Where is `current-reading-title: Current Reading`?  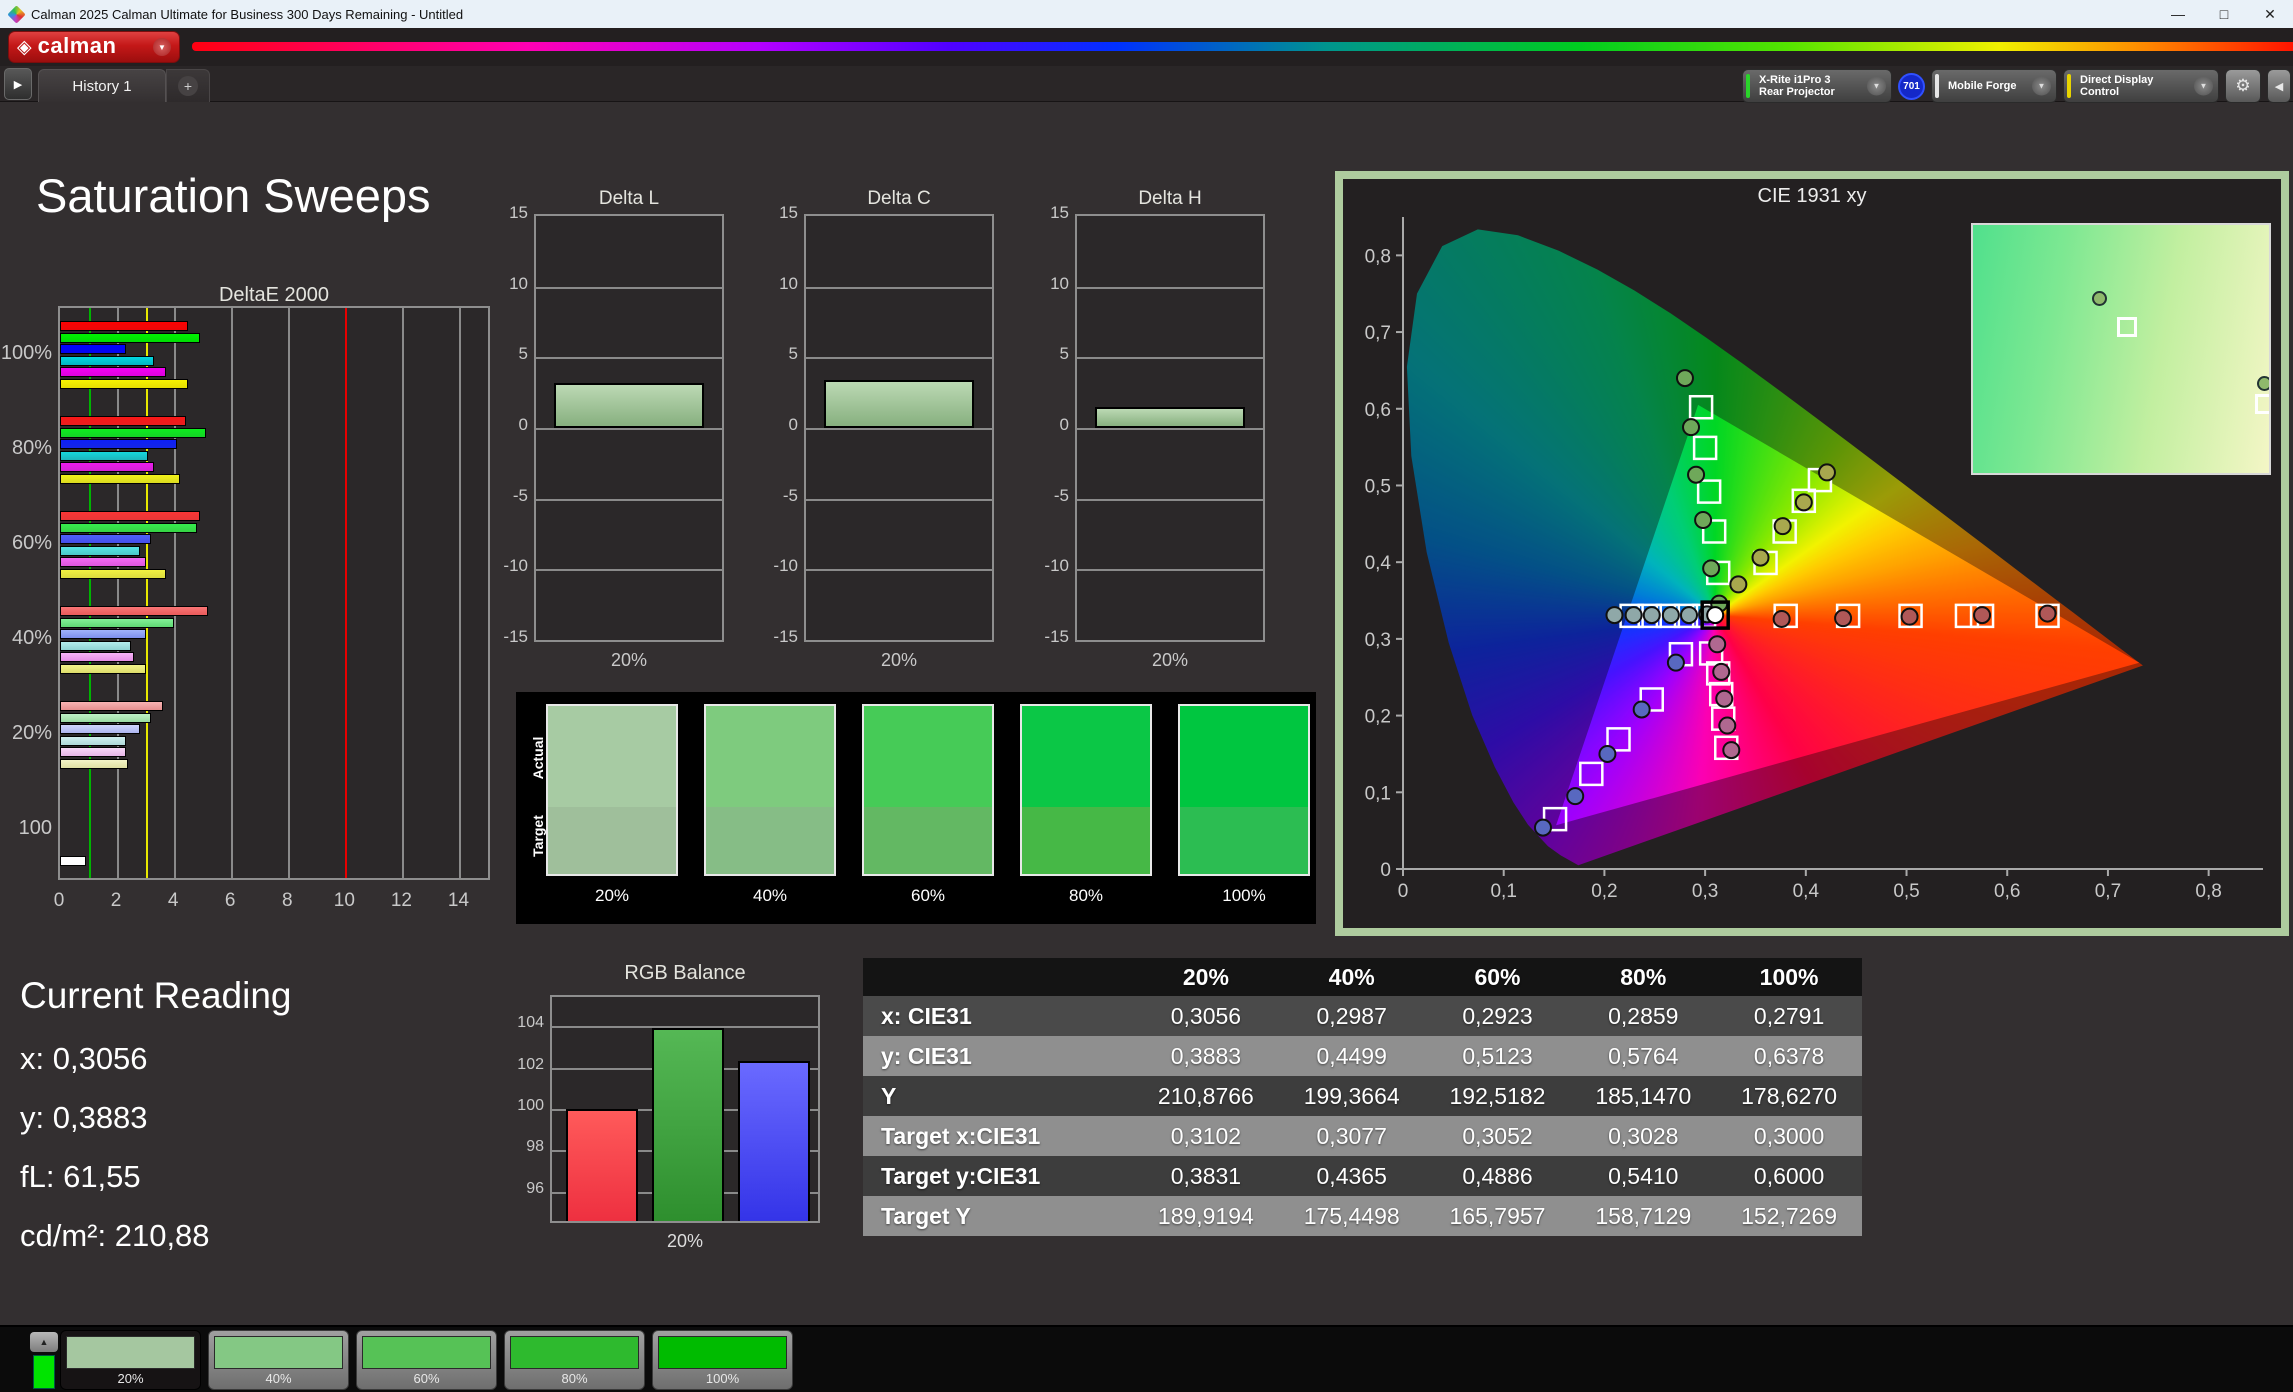 current-reading-title: Current Reading is located at coordinates (156, 995).